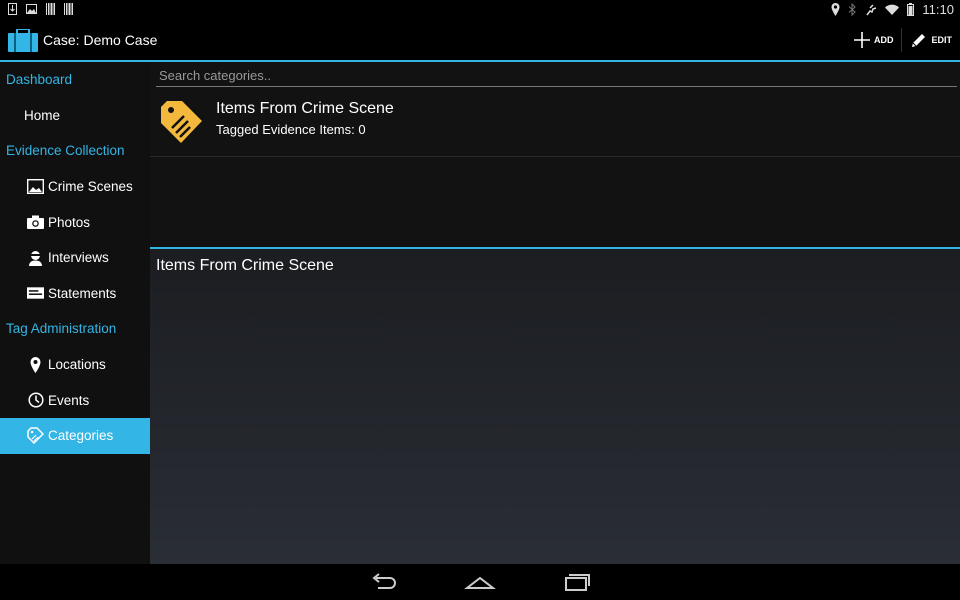 The width and height of the screenshot is (960, 600). Describe the element at coordinates (35, 222) in the screenshot. I see `camera-icon` at that location.